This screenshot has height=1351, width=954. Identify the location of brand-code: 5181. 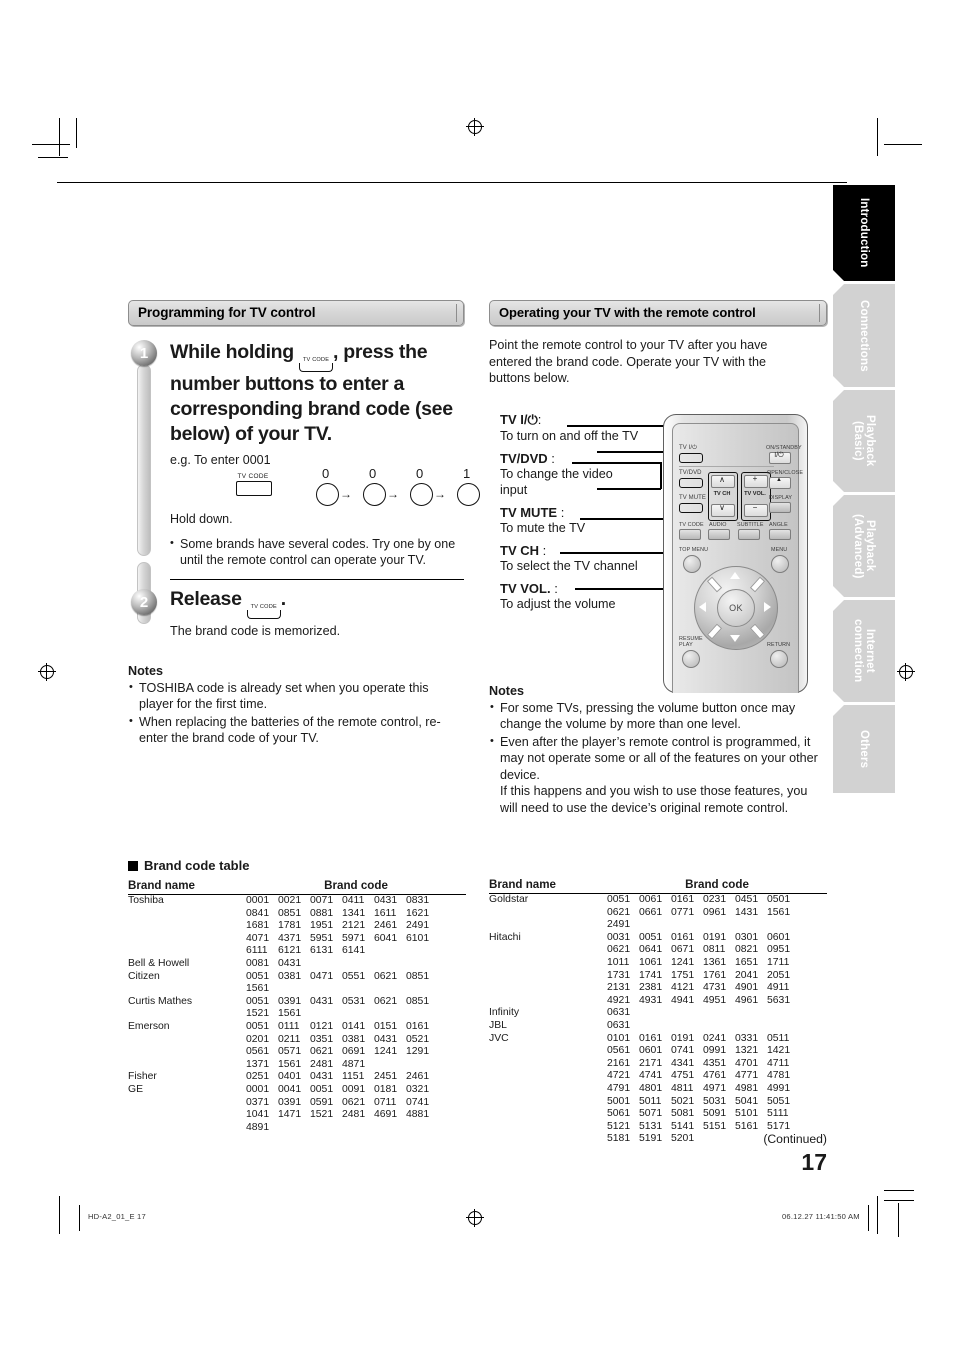
(619, 1139).